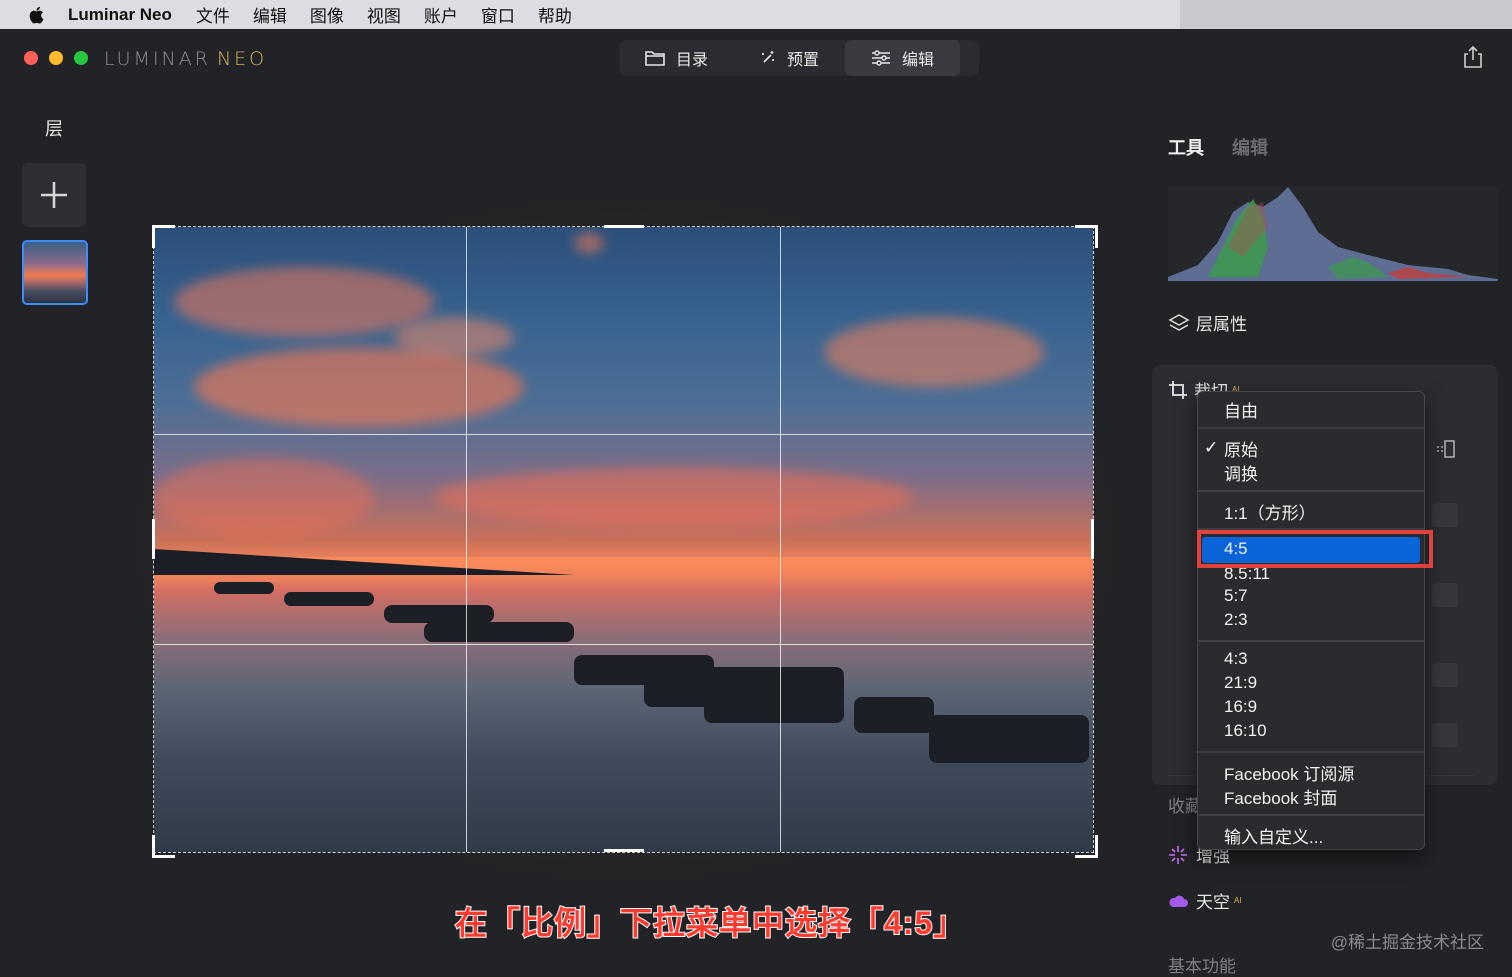 The image size is (1512, 977). I want to click on menu-file: 文件, so click(213, 14).